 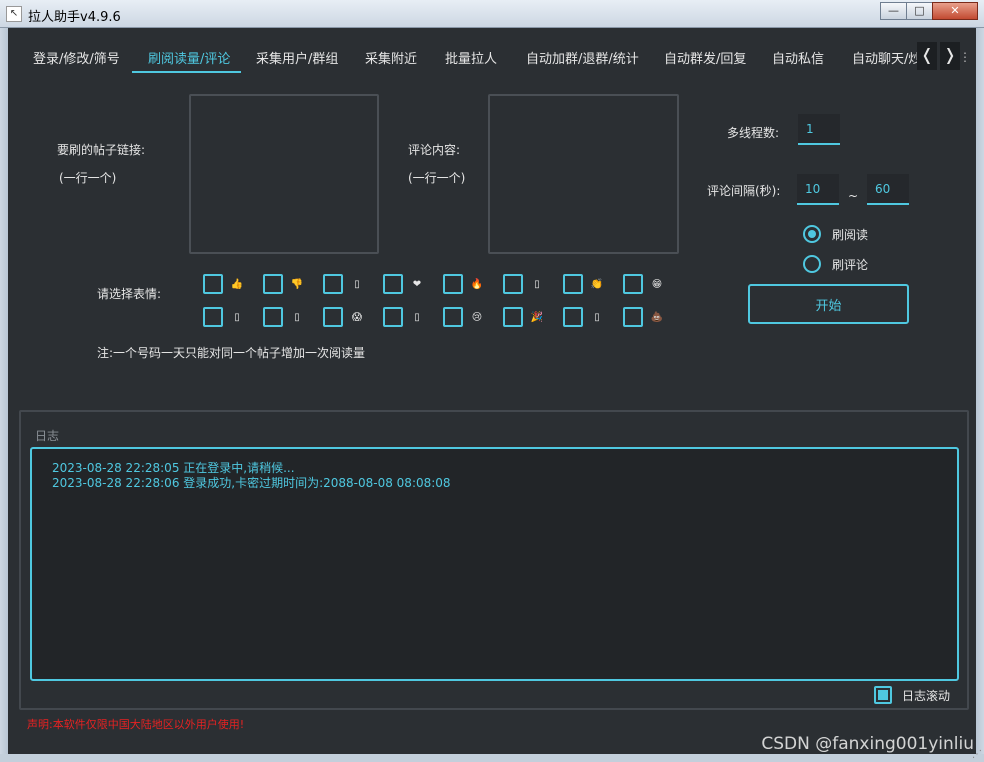 I want to click on mode-read-radio, so click(x=812, y=234).